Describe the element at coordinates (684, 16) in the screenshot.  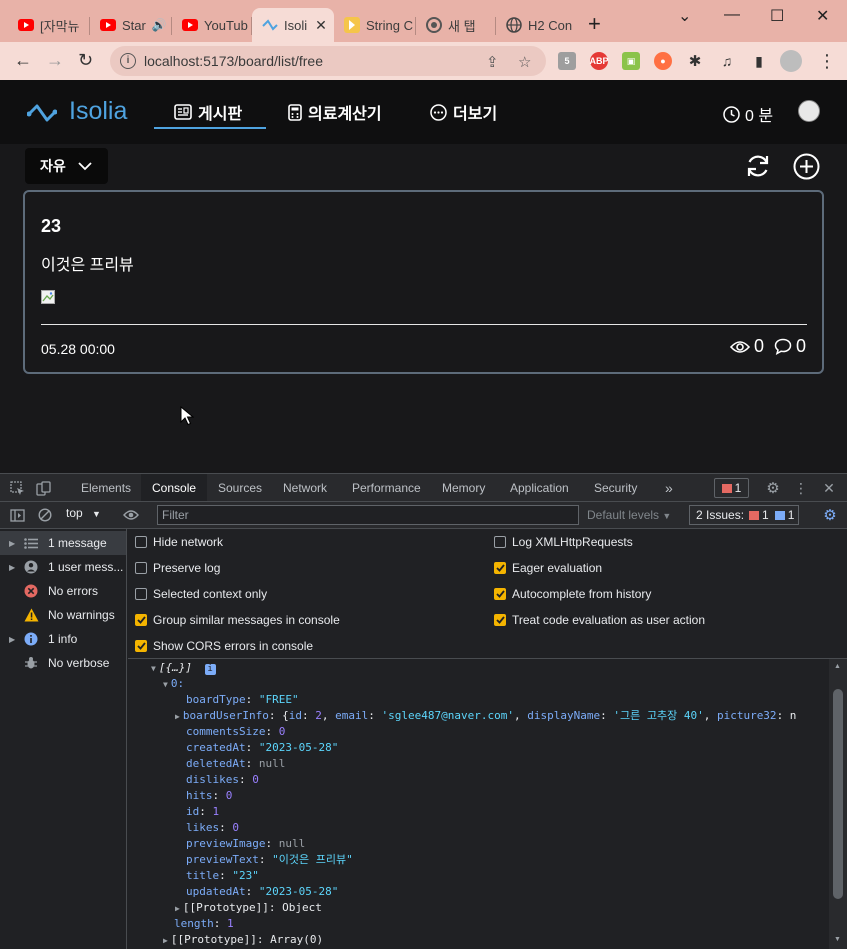
I see `tab-search-icon: ⌄` at that location.